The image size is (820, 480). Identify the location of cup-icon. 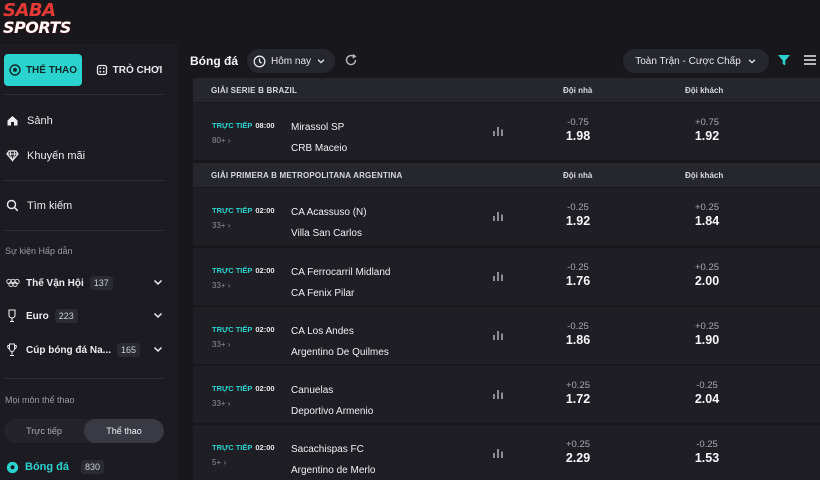
(13, 350).